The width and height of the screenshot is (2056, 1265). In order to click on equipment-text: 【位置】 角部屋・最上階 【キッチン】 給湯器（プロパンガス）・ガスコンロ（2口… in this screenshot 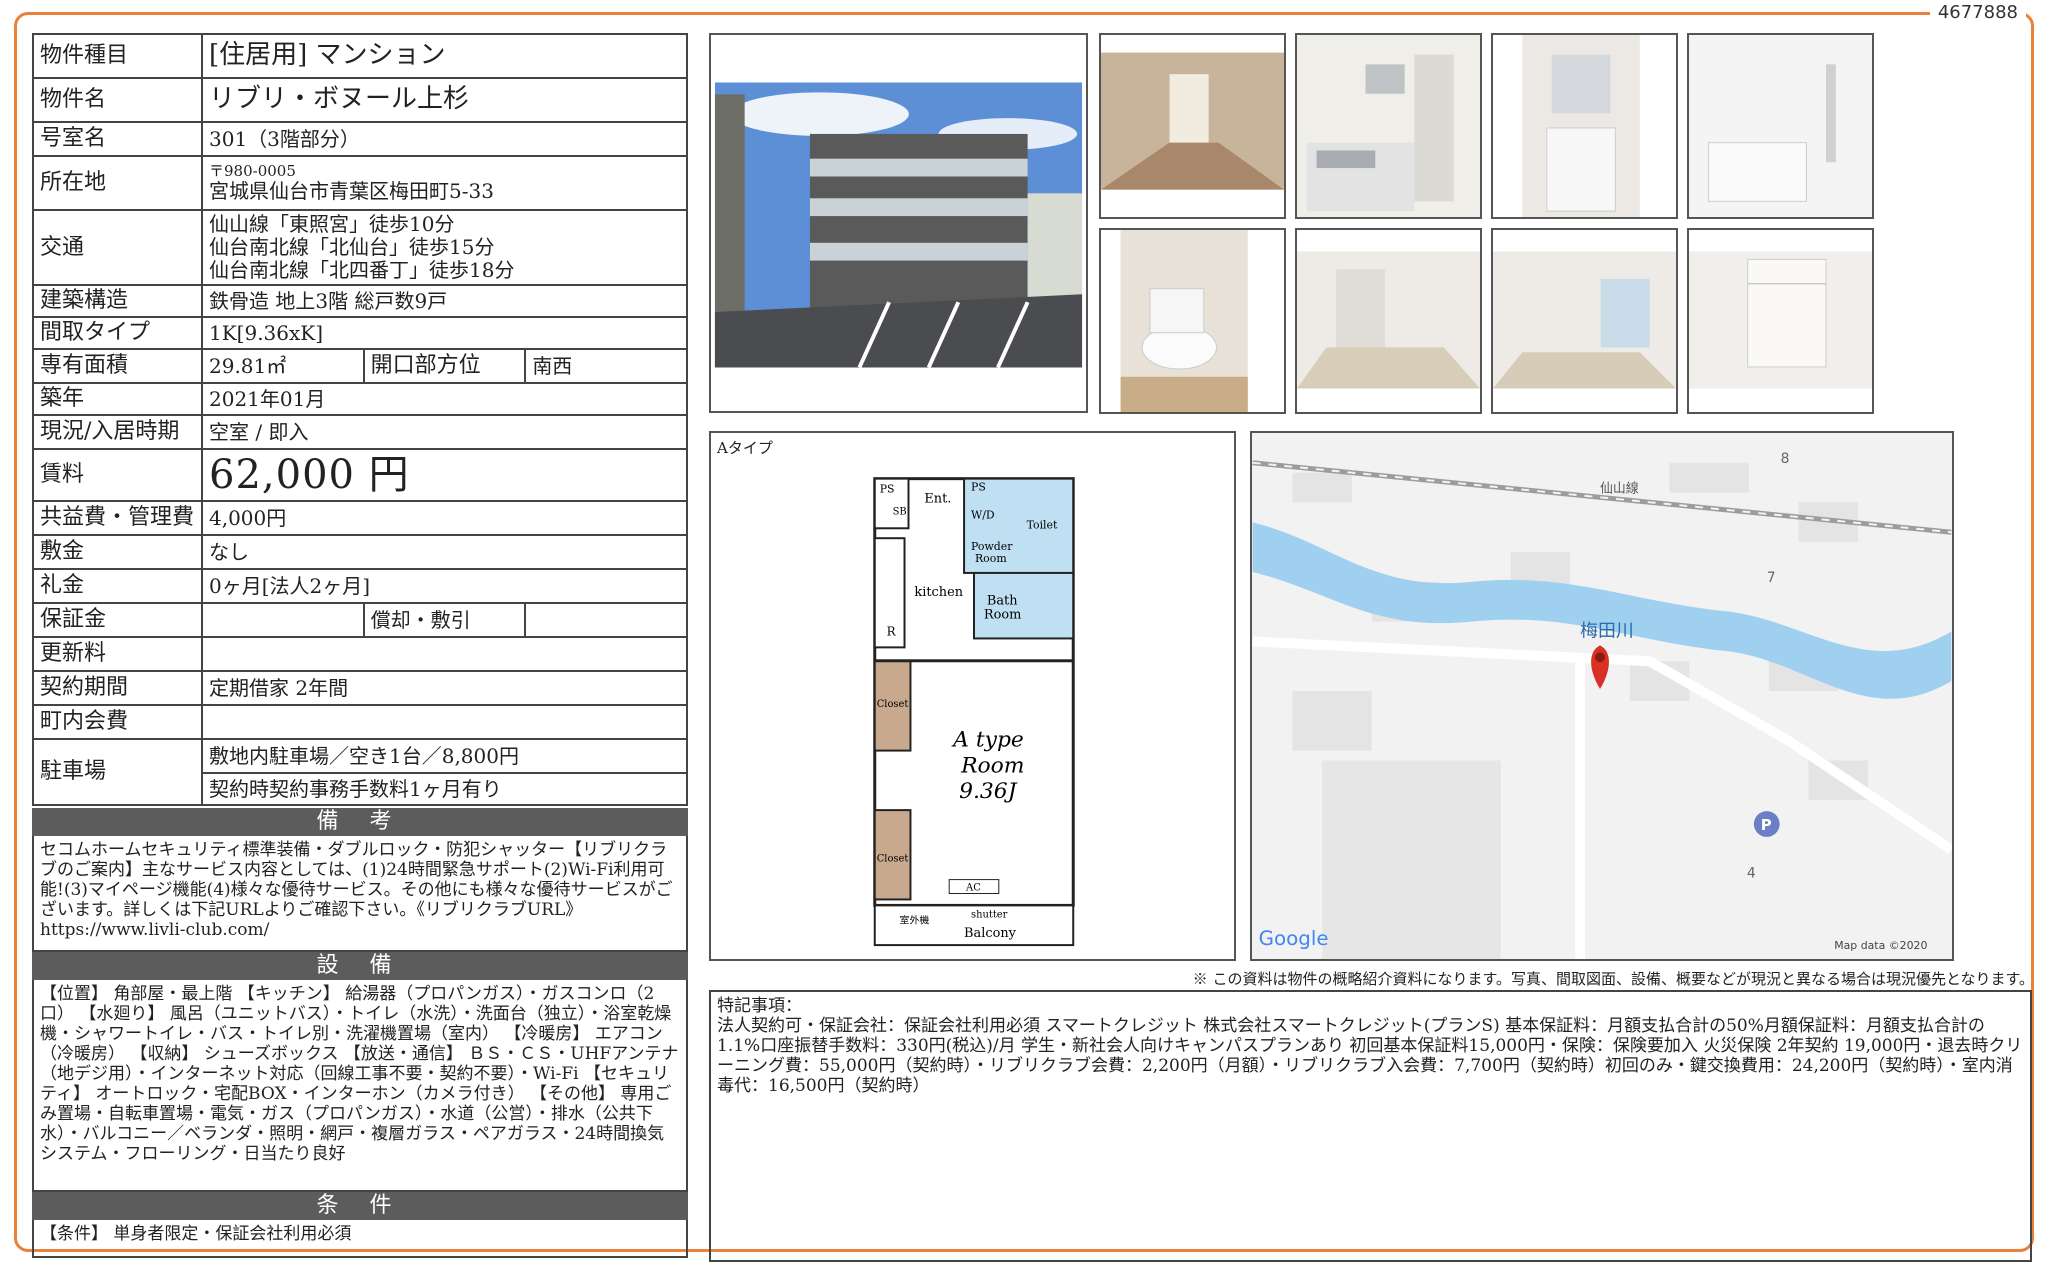, I will do `click(360, 1086)`.